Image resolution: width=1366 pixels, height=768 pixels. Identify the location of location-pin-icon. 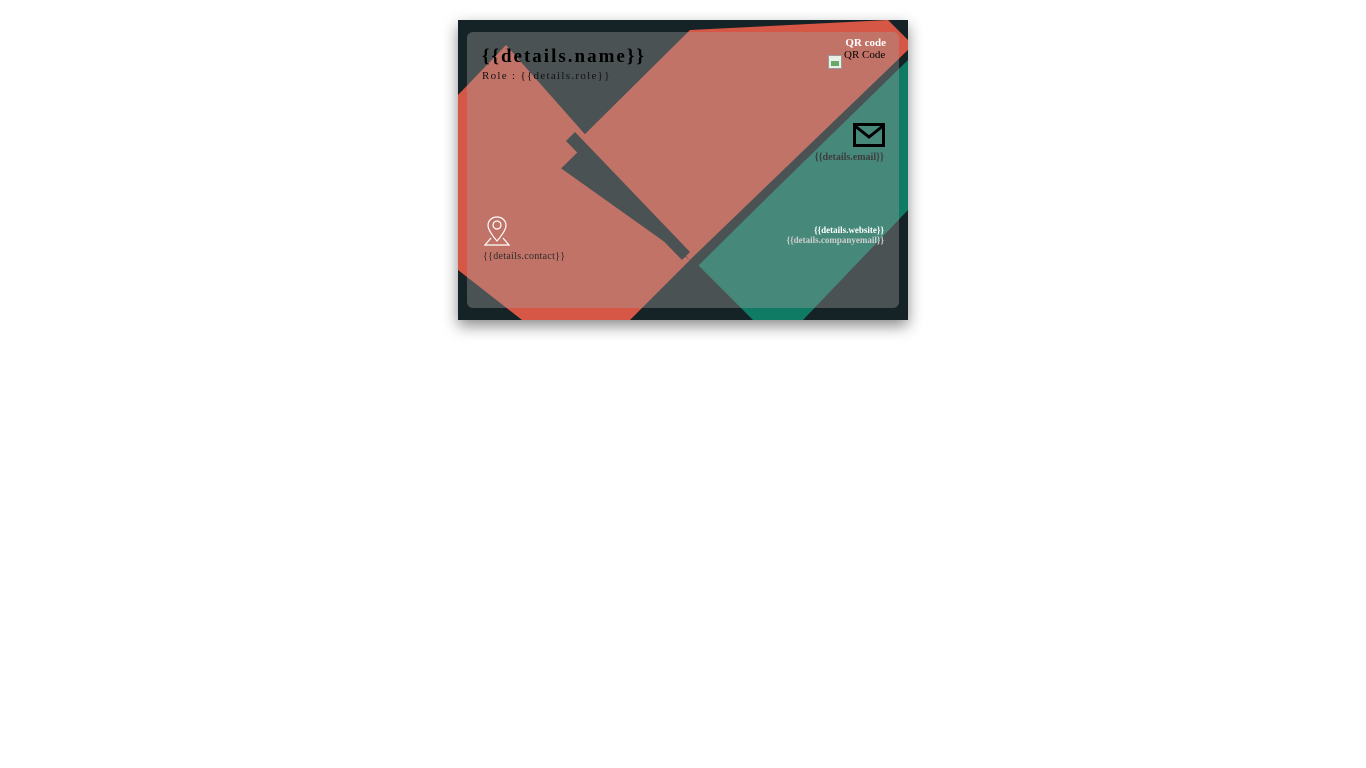
(497, 231).